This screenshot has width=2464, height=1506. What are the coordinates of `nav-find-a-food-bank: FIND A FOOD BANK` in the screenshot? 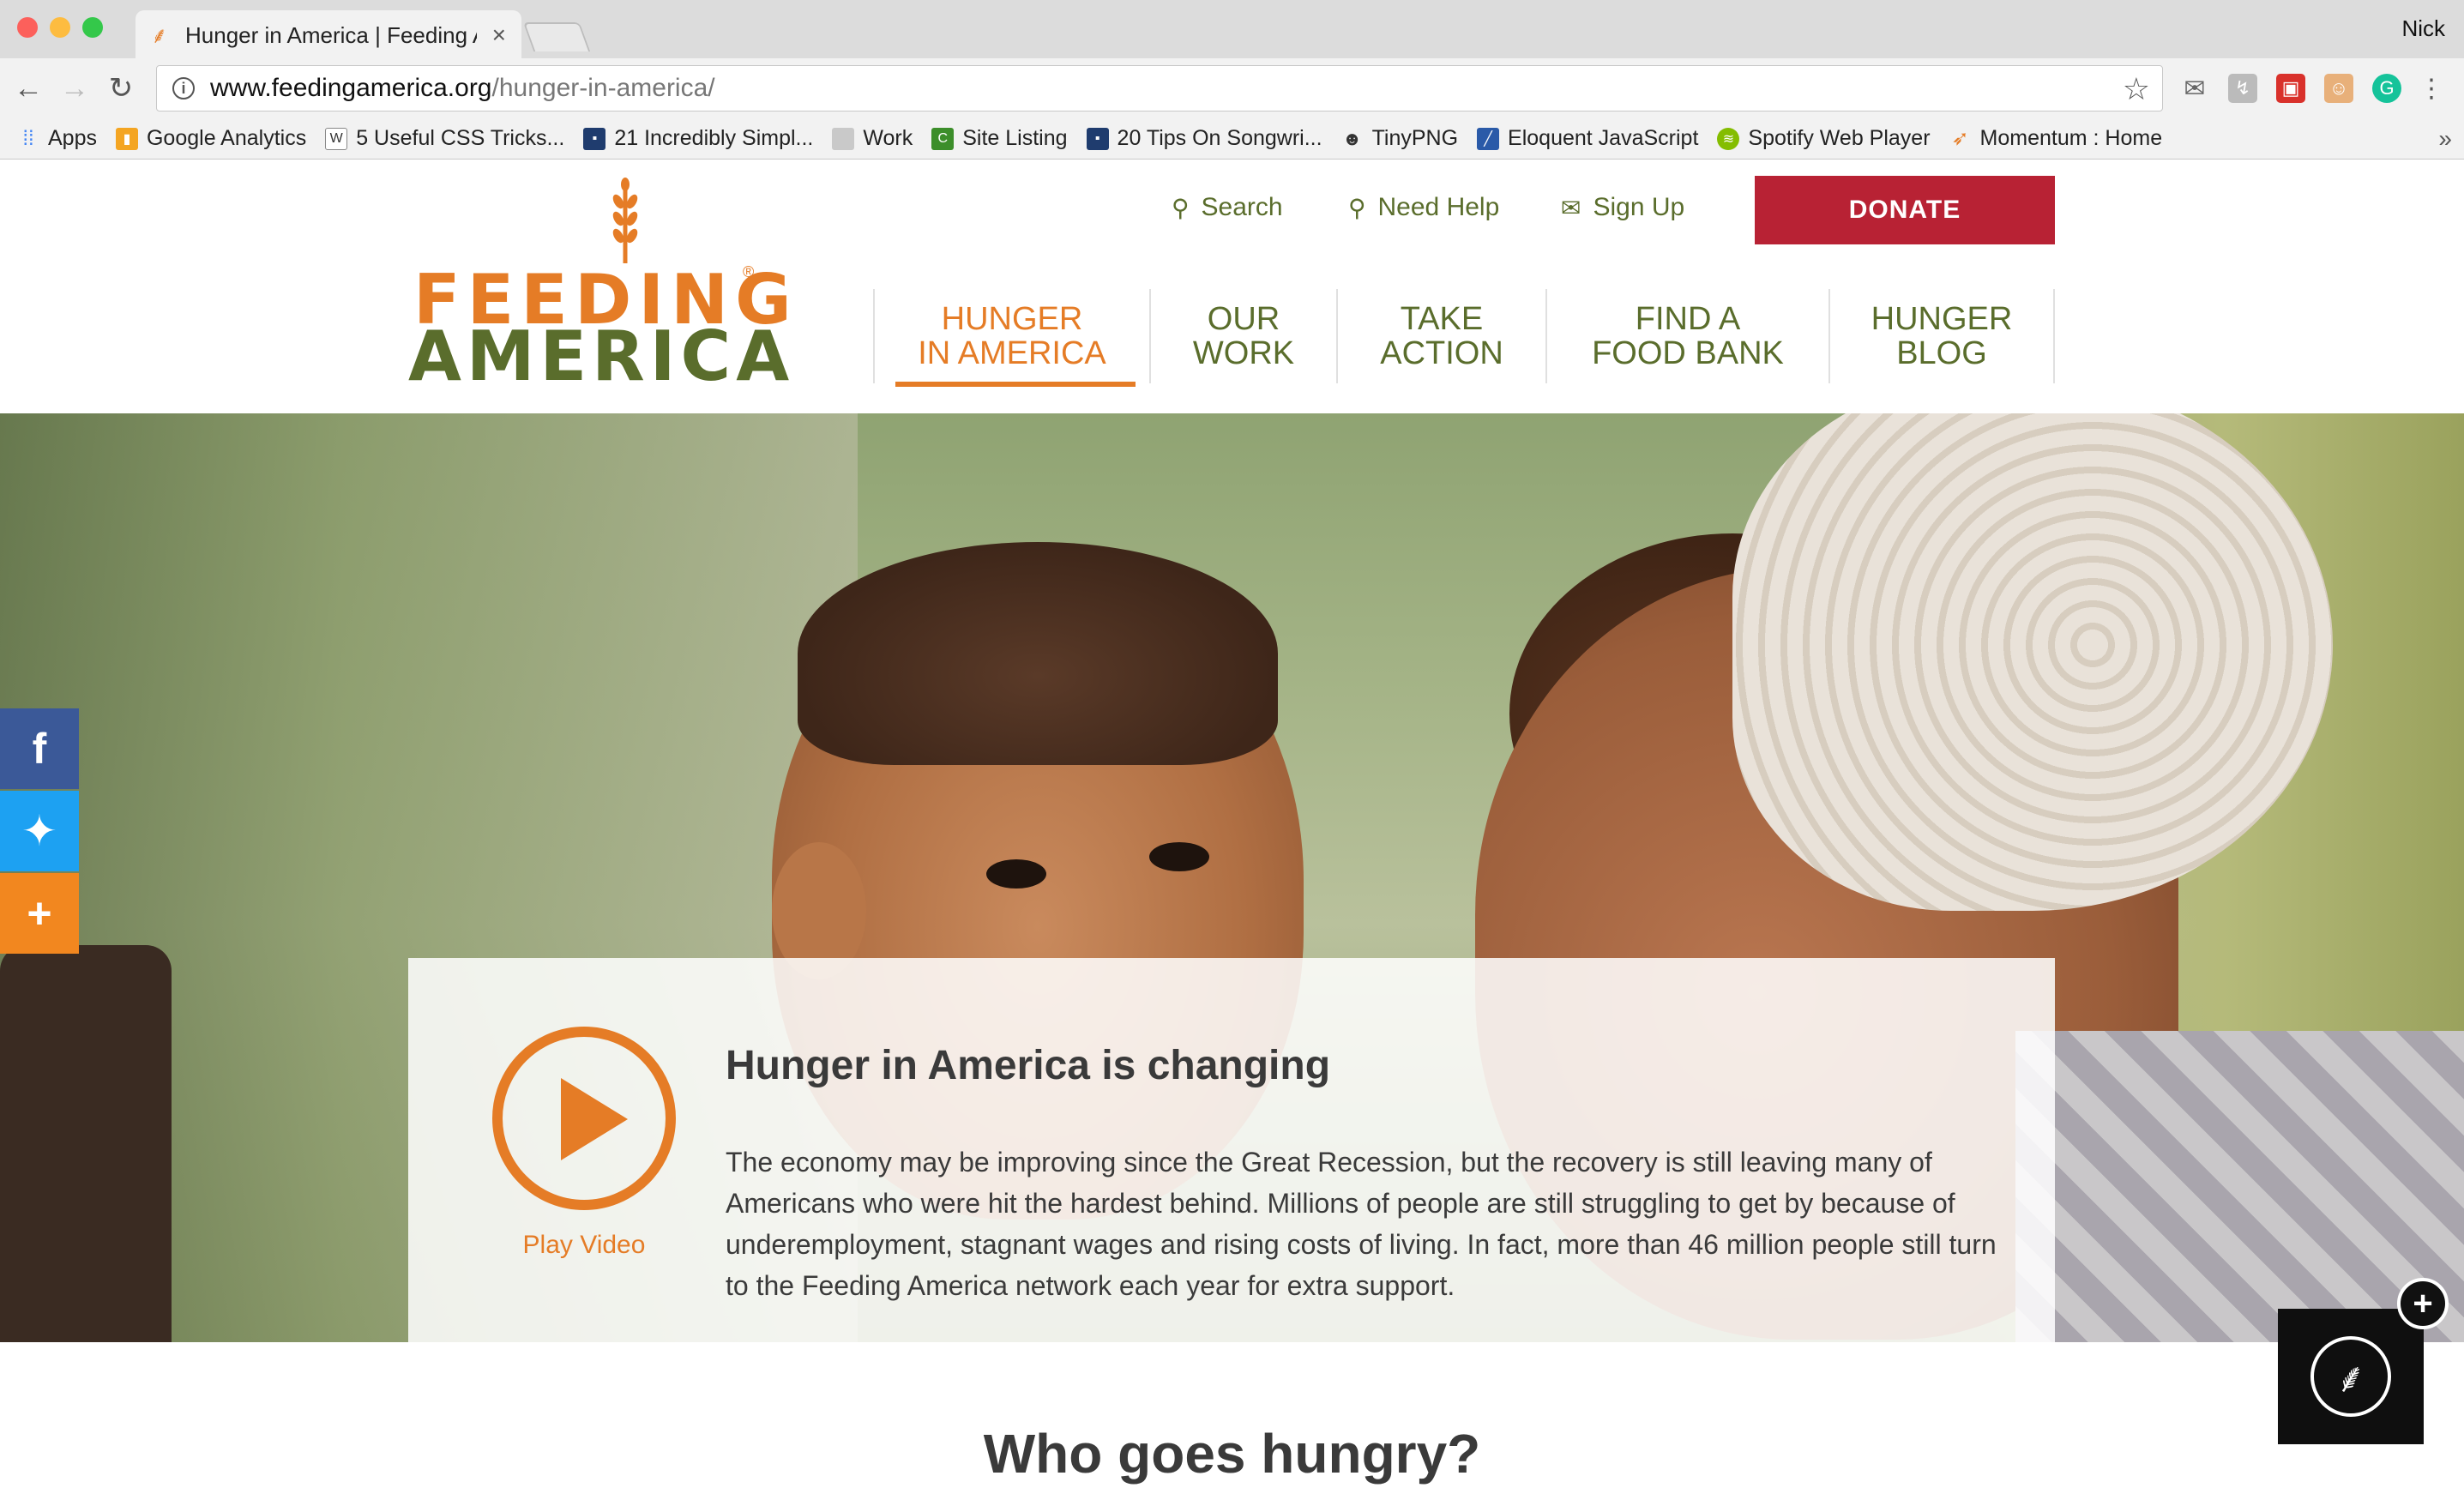 It's located at (1686, 336).